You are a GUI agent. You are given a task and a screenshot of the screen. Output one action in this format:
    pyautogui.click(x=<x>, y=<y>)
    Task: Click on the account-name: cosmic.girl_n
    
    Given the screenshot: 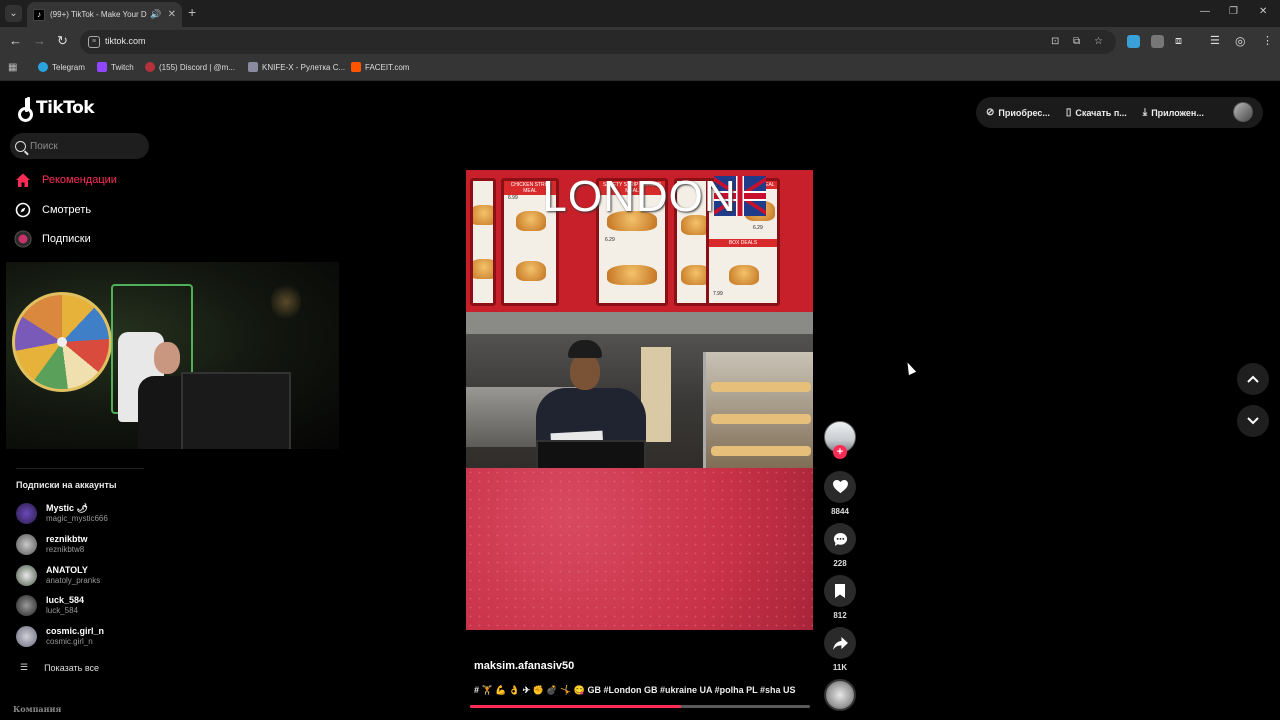 What is the action you would take?
    pyautogui.click(x=75, y=631)
    